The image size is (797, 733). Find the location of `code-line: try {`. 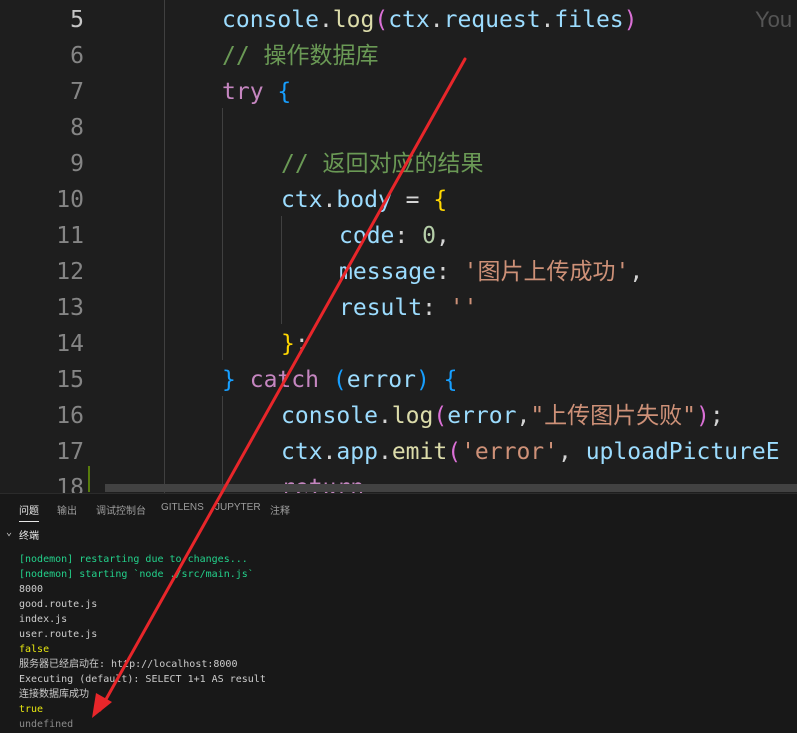

code-line: try { is located at coordinates (256, 92).